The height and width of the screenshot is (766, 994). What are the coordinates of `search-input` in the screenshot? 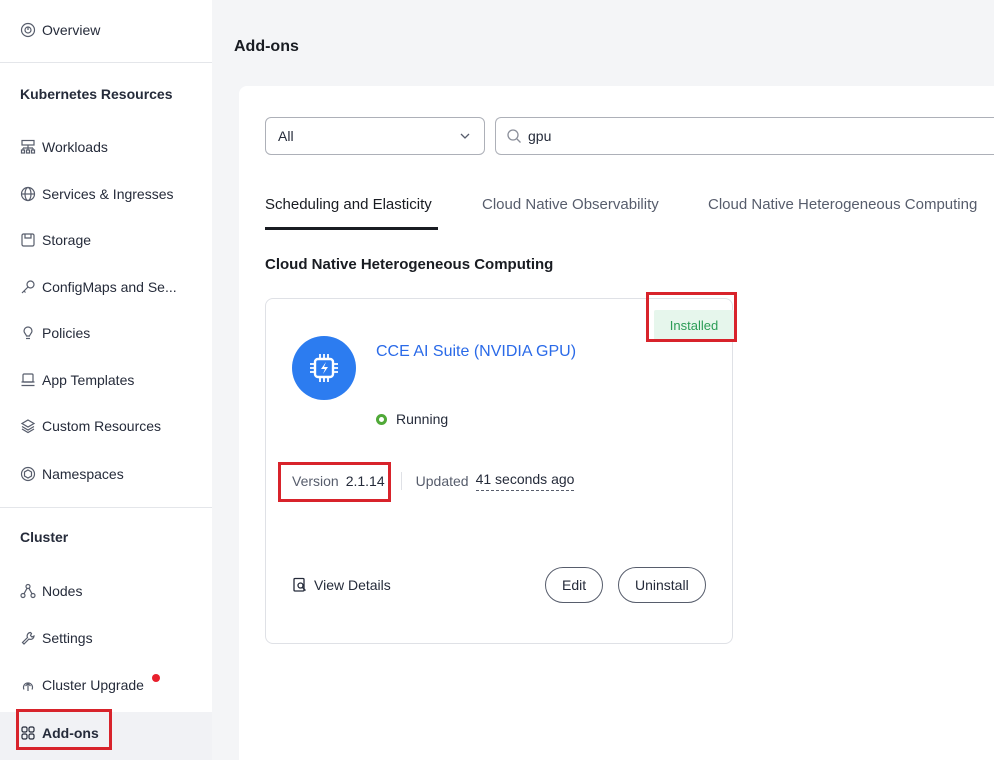 It's located at (746, 136).